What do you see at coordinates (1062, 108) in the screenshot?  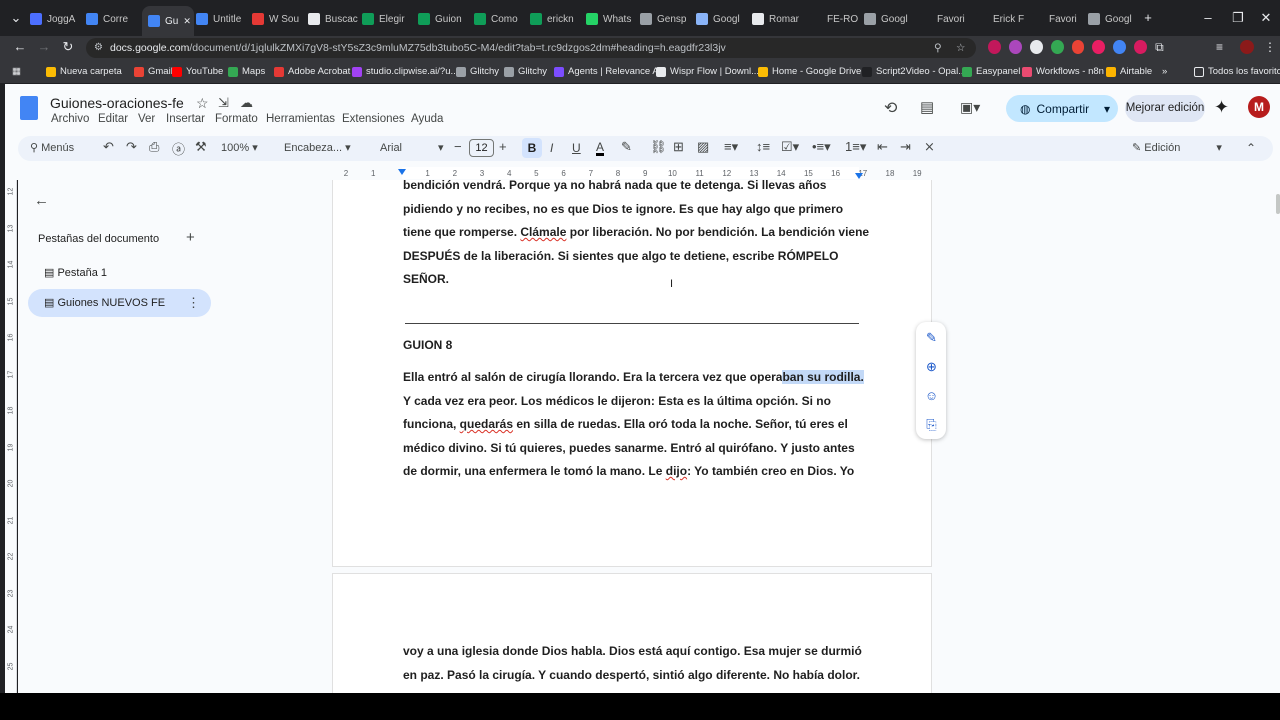 I see `share-button: ◍ Compartir ▾` at bounding box center [1062, 108].